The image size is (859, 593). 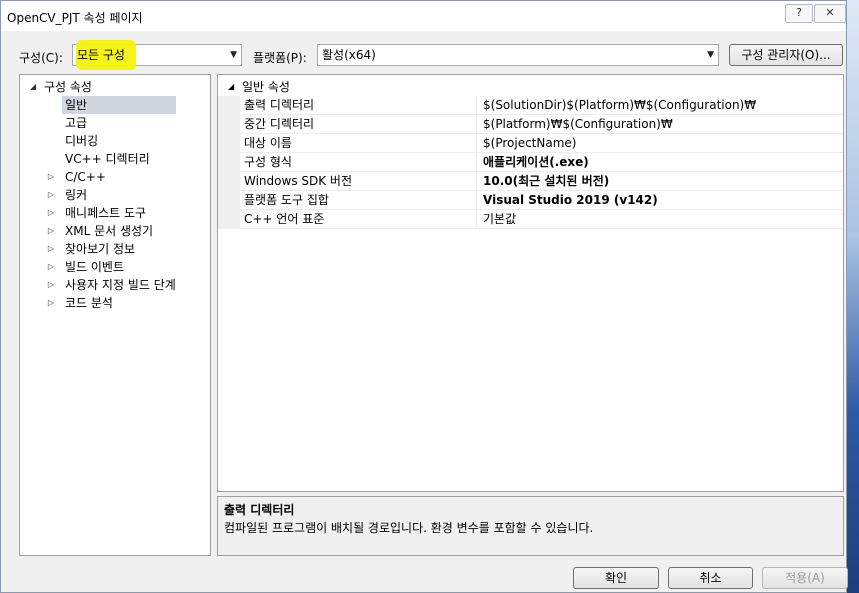 I want to click on config-label: 구성(C):, so click(x=41, y=58).